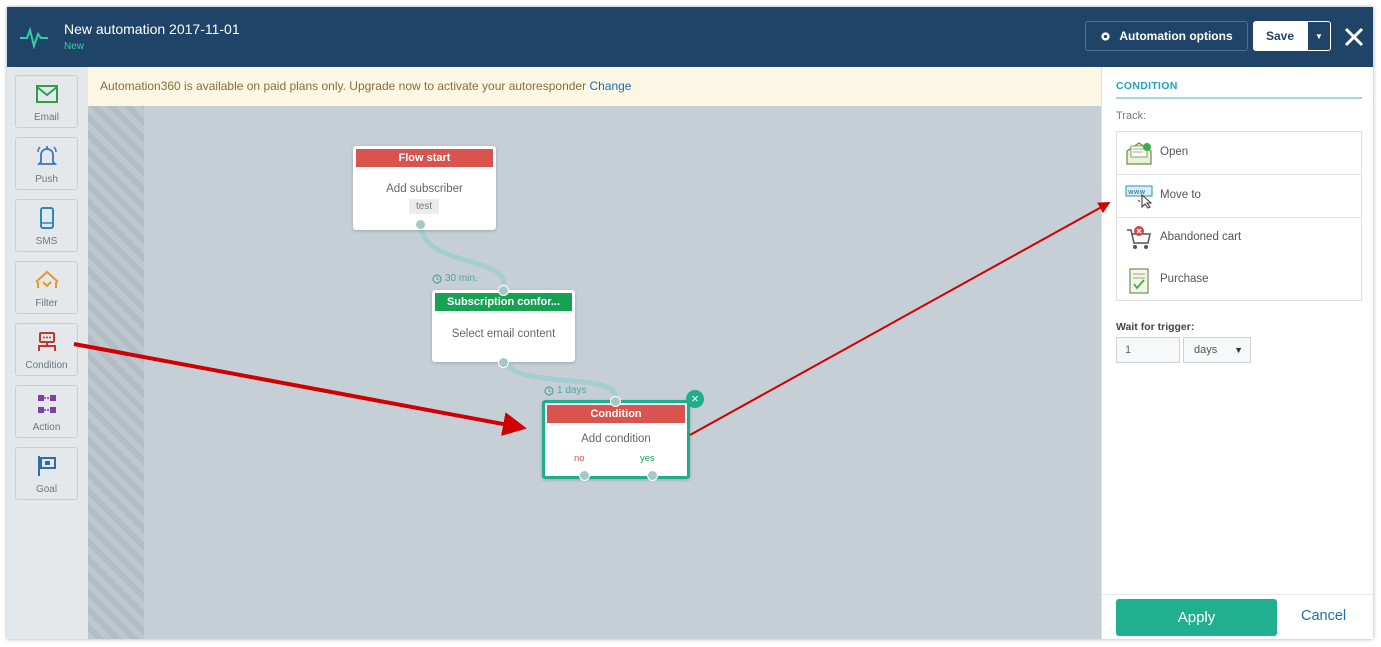 The width and height of the screenshot is (1381, 647). Describe the element at coordinates (1176, 36) in the screenshot. I see `automation-options-label: Automation options` at that location.